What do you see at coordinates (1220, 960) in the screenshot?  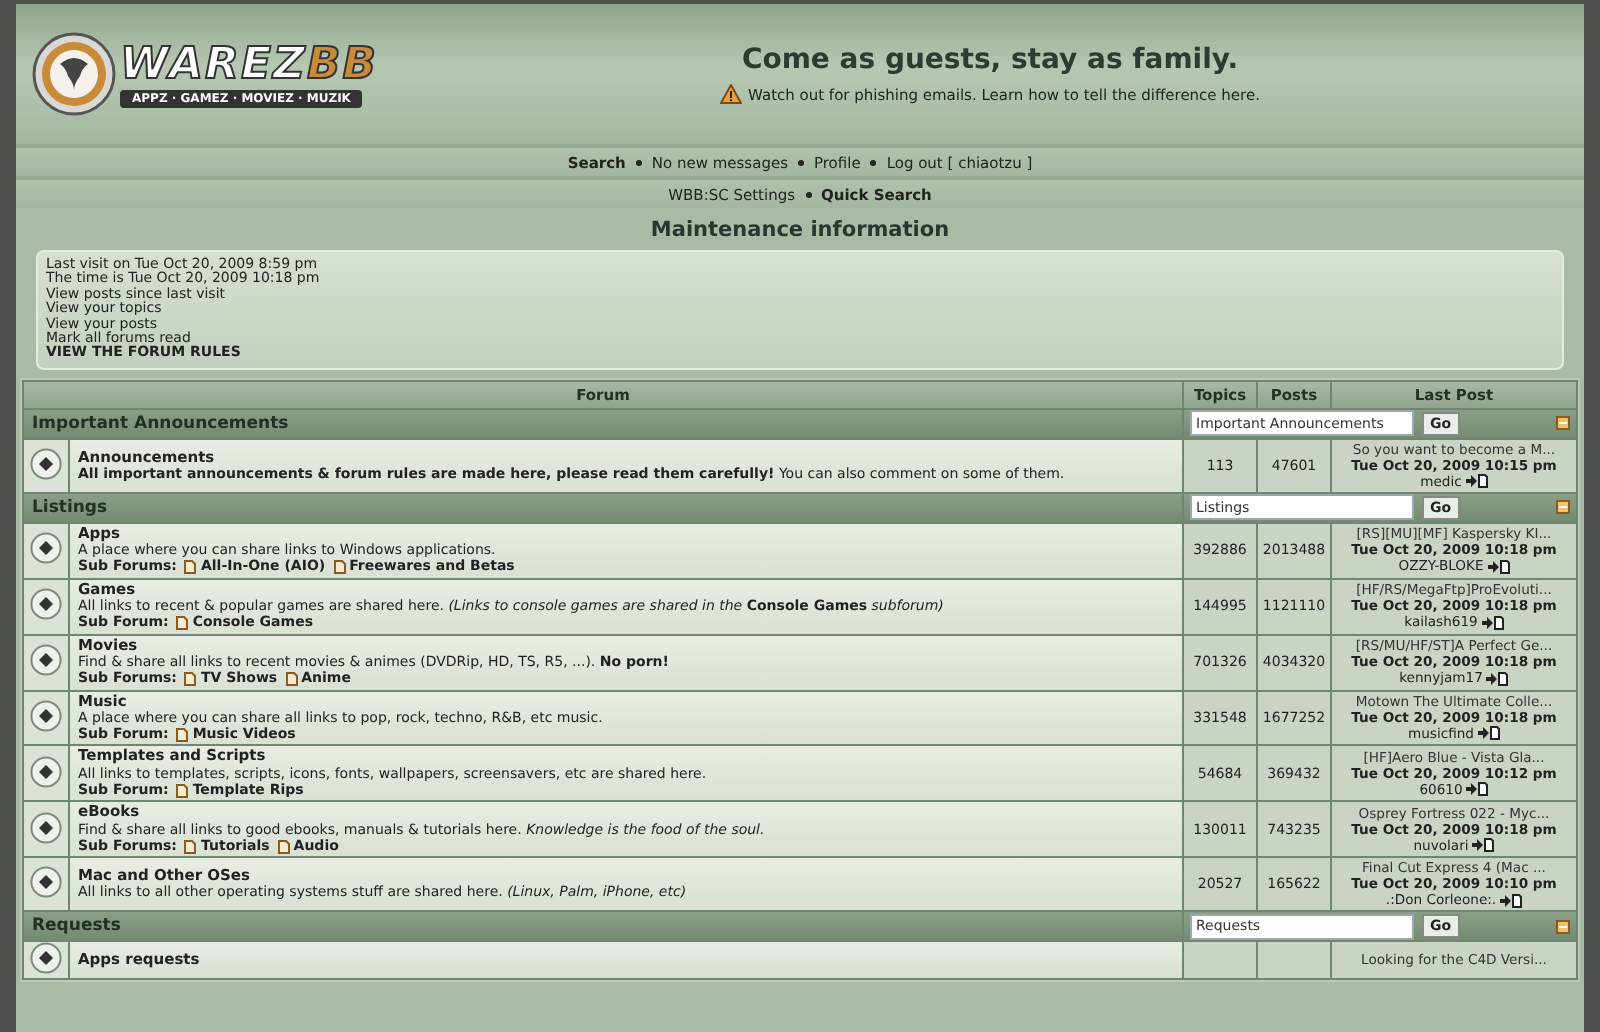 I see `topics-cell` at bounding box center [1220, 960].